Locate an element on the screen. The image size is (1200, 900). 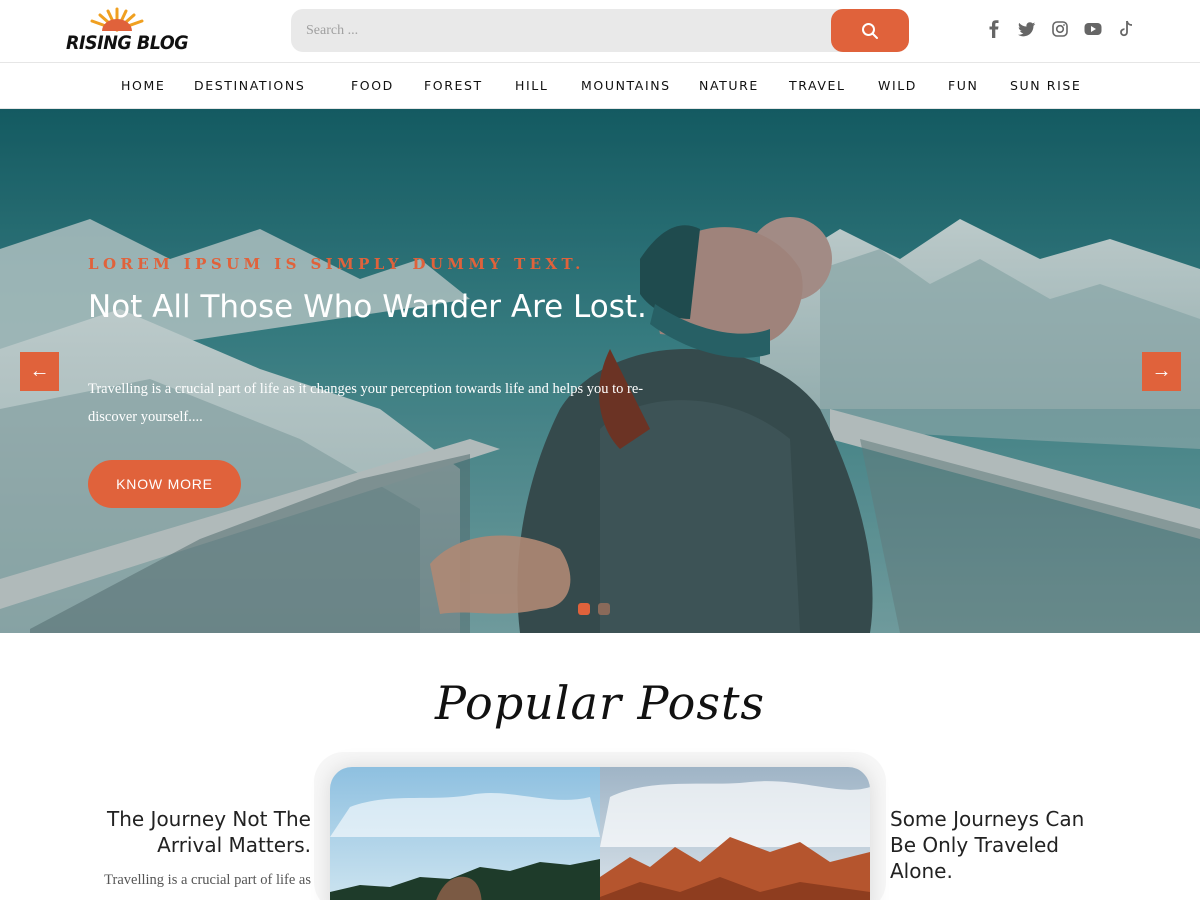
social-links is located at coordinates (1060, 29).